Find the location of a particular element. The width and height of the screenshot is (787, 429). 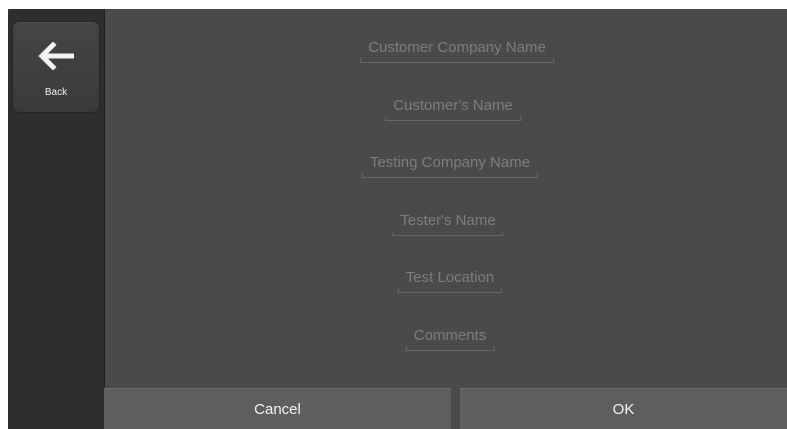

comments-field: Comments is located at coordinates (450, 339).